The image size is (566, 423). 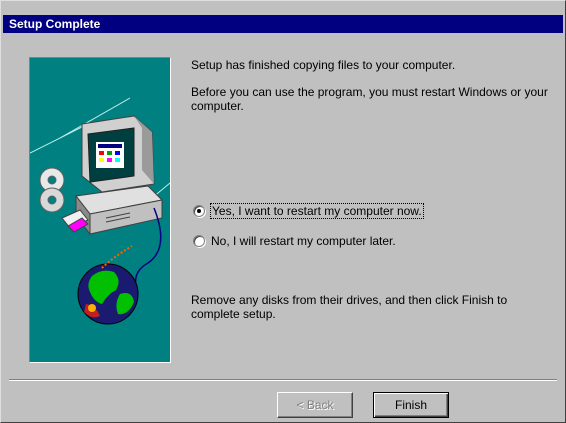 What do you see at coordinates (283, 380) in the screenshot?
I see `separator` at bounding box center [283, 380].